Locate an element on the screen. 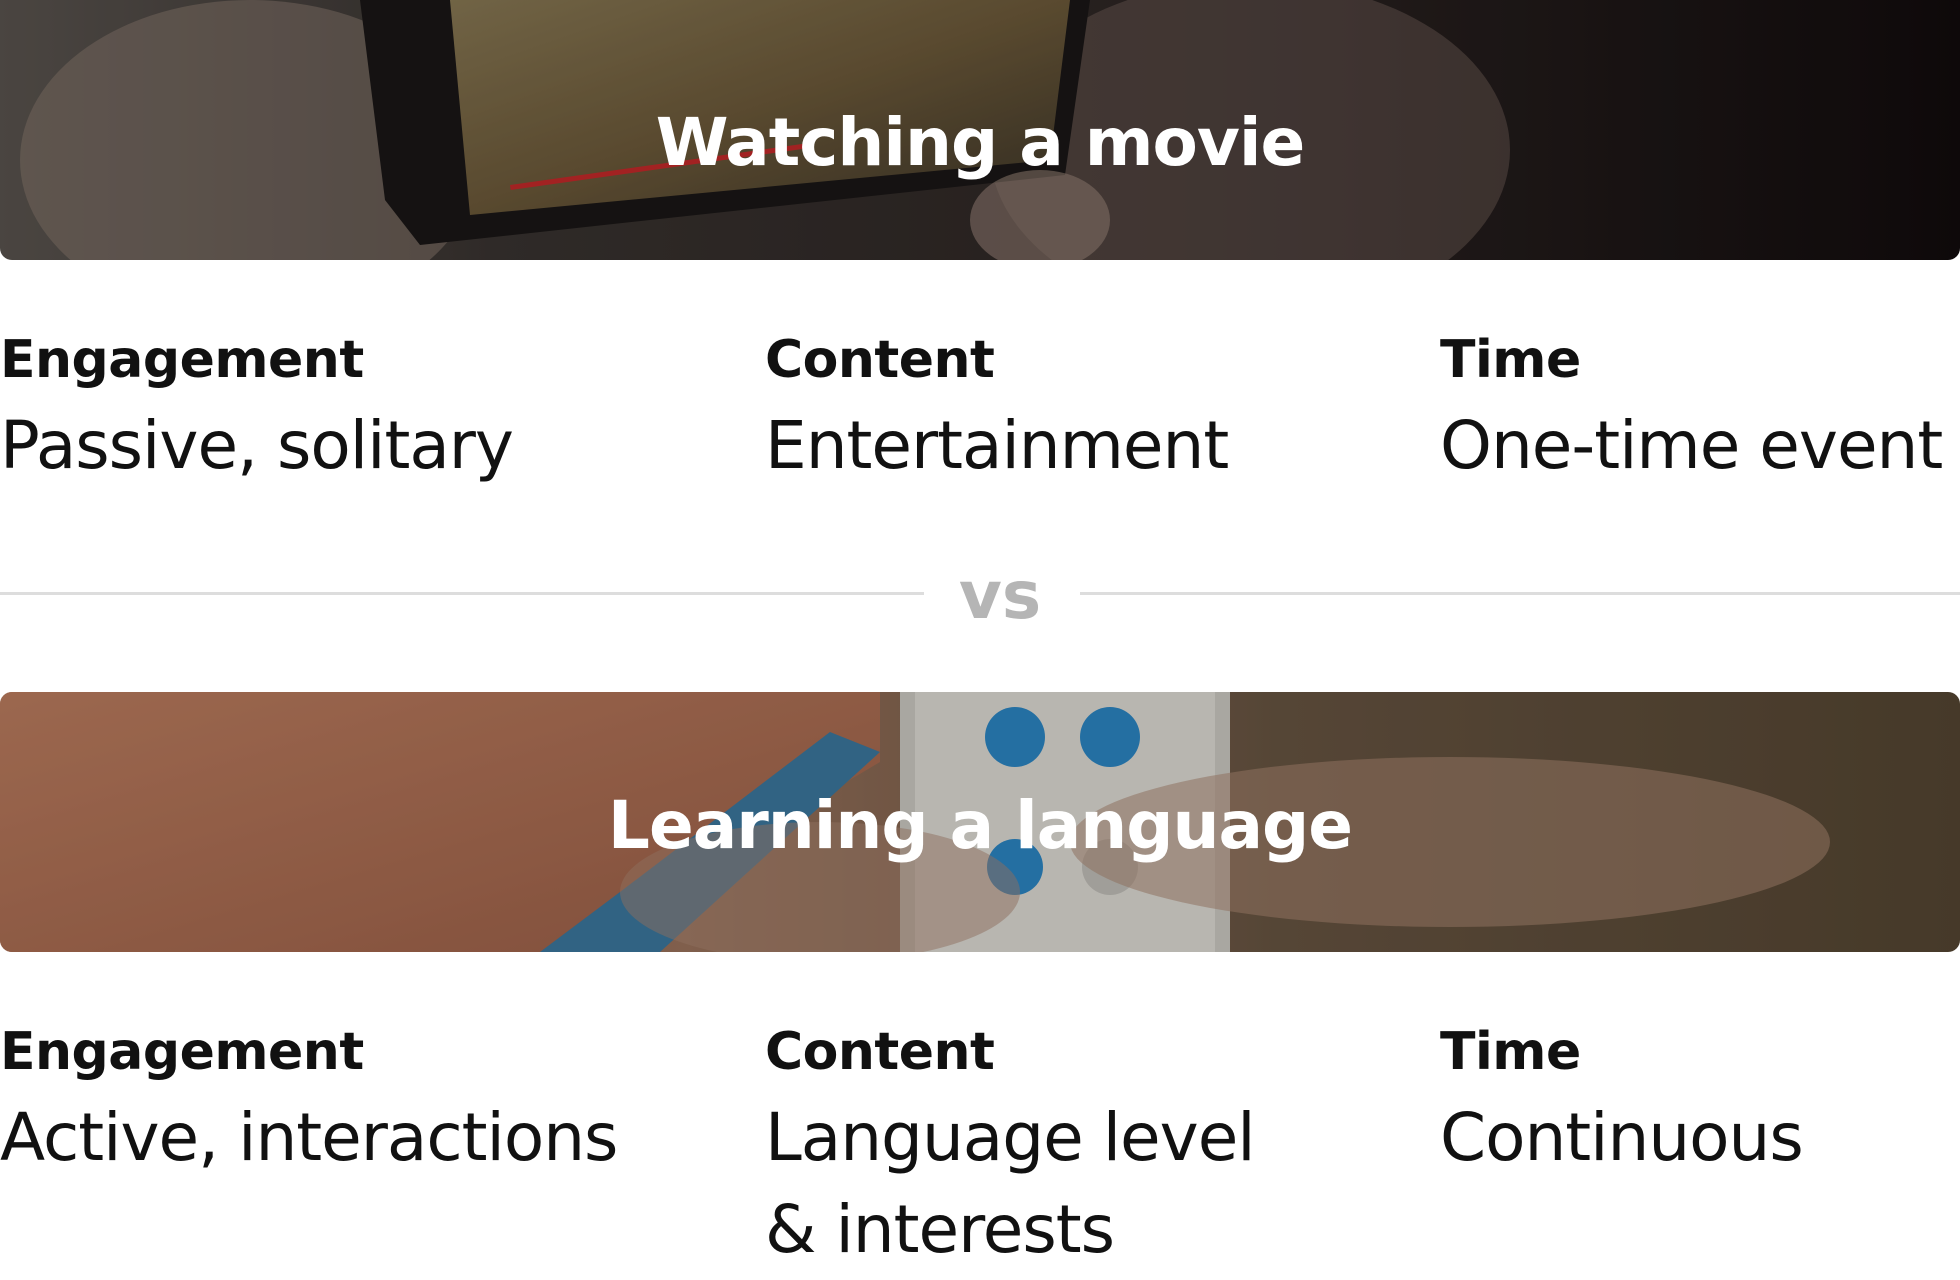 Image resolution: width=1960 pixels, height=1280 pixels. movie-content-label: Content is located at coordinates (880, 360).